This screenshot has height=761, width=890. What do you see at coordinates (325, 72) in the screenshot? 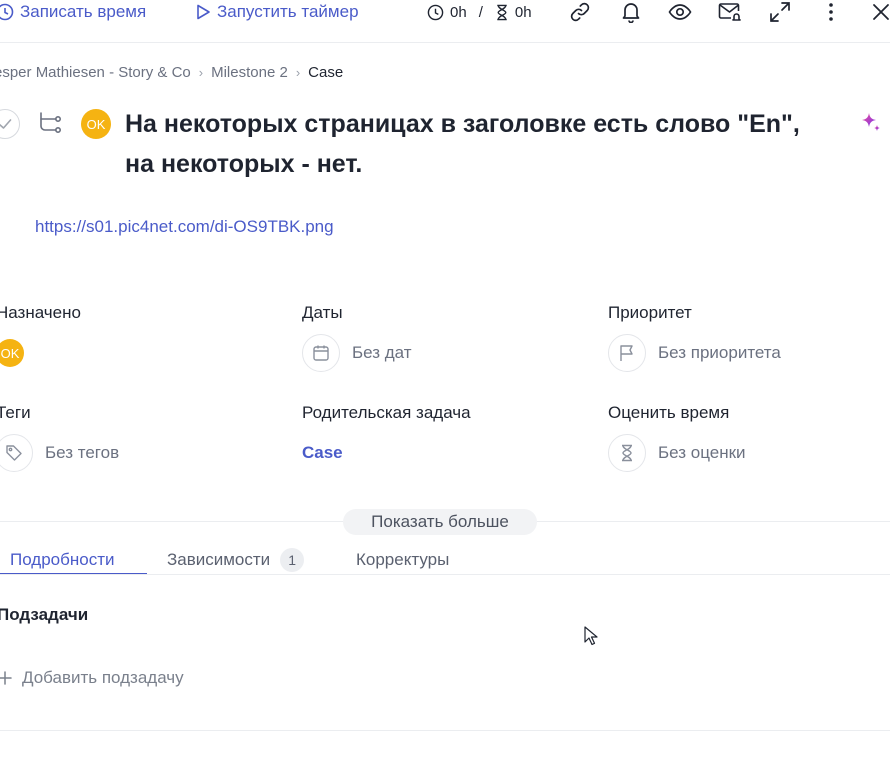
I see `breadcrumb-current: Case` at bounding box center [325, 72].